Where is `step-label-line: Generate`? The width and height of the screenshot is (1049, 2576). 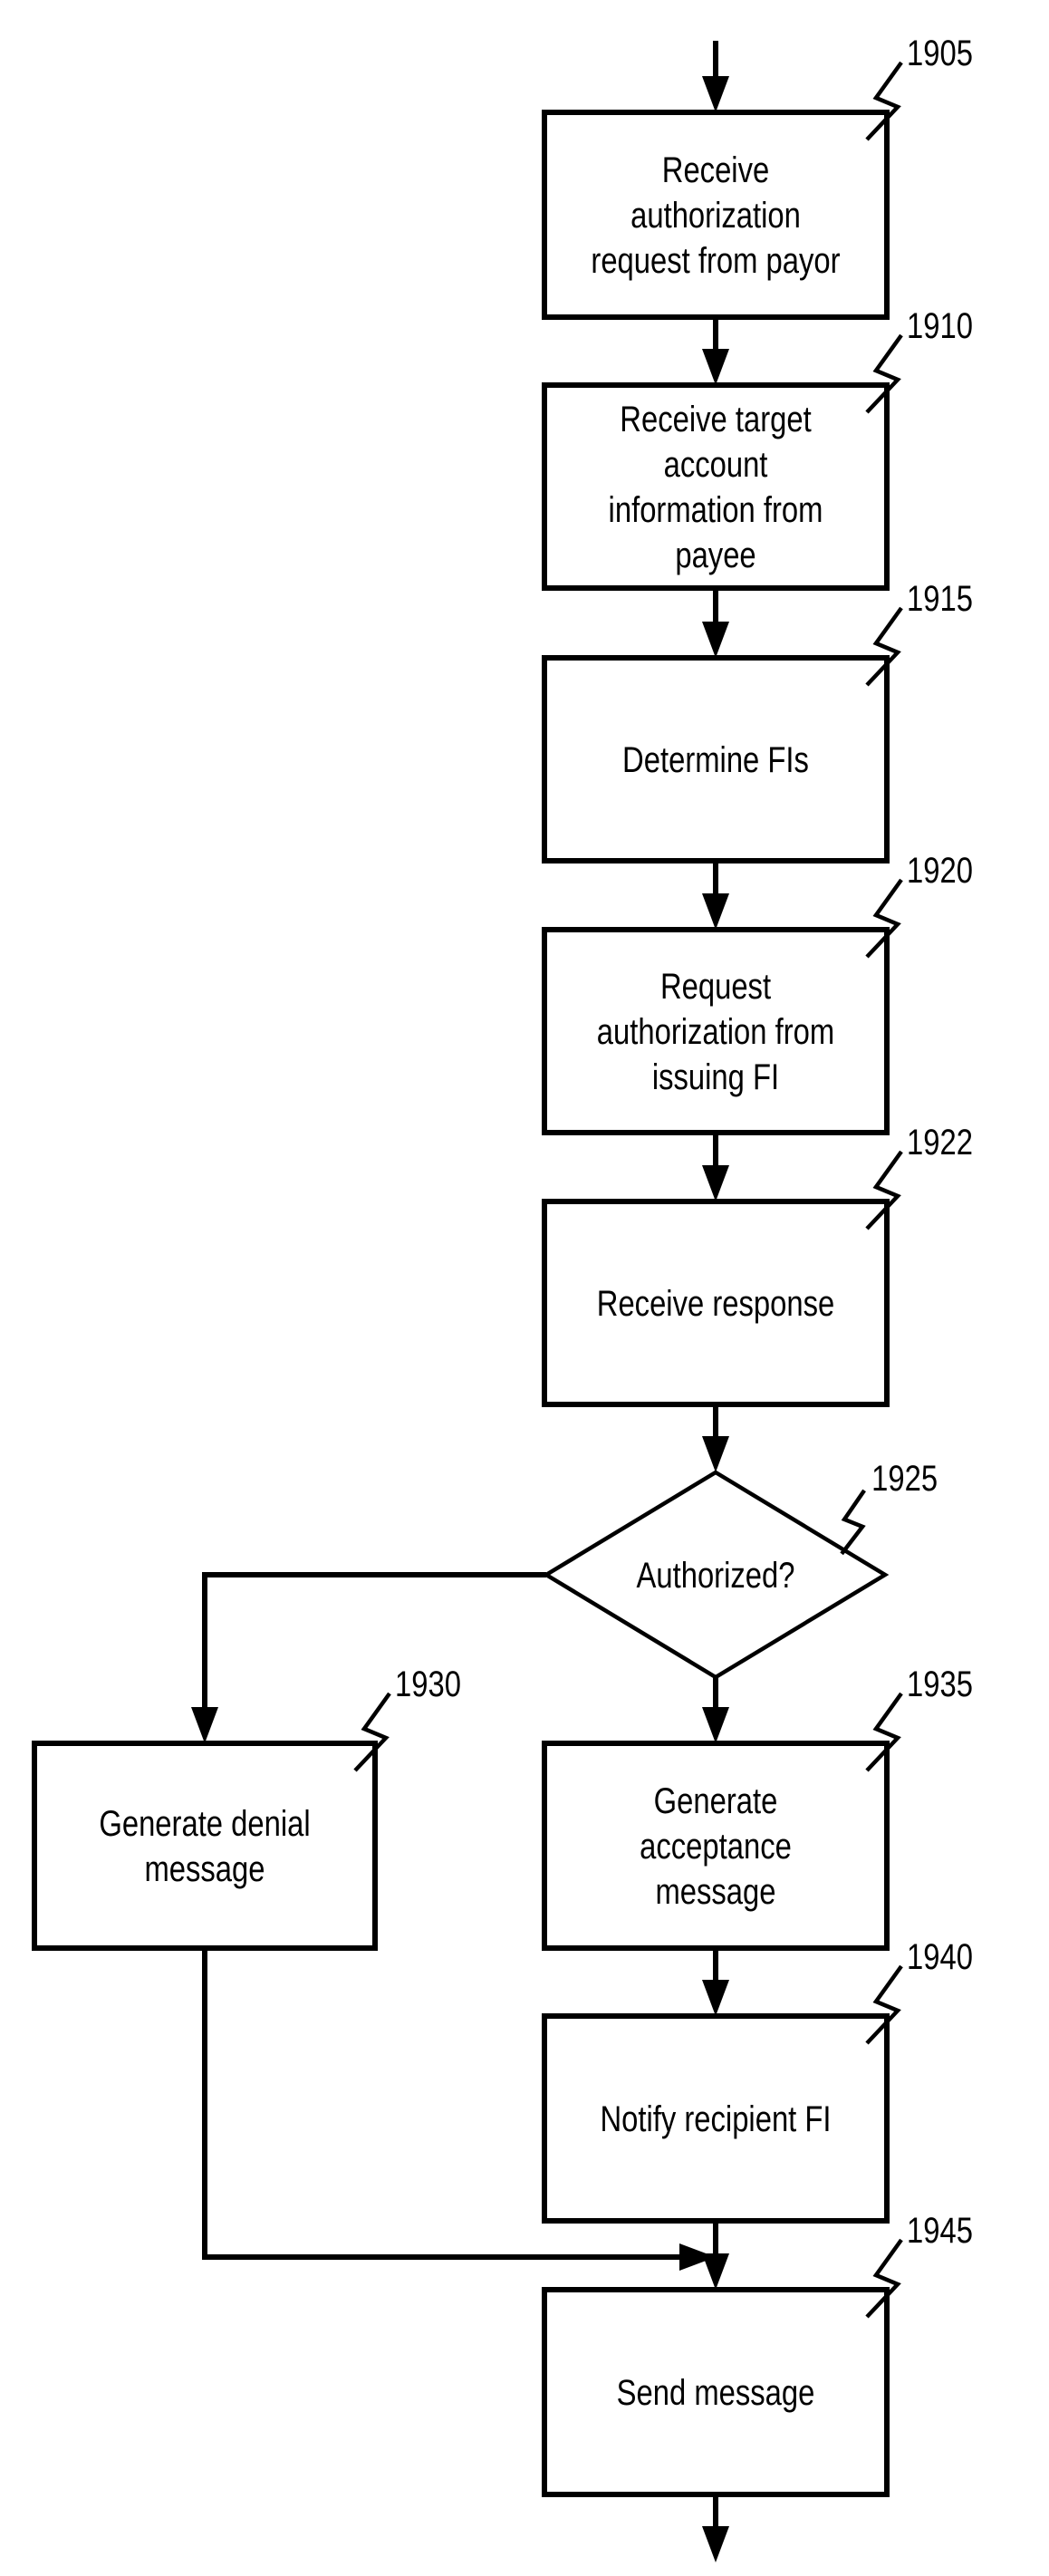
step-label-line: Generate is located at coordinates (716, 1800).